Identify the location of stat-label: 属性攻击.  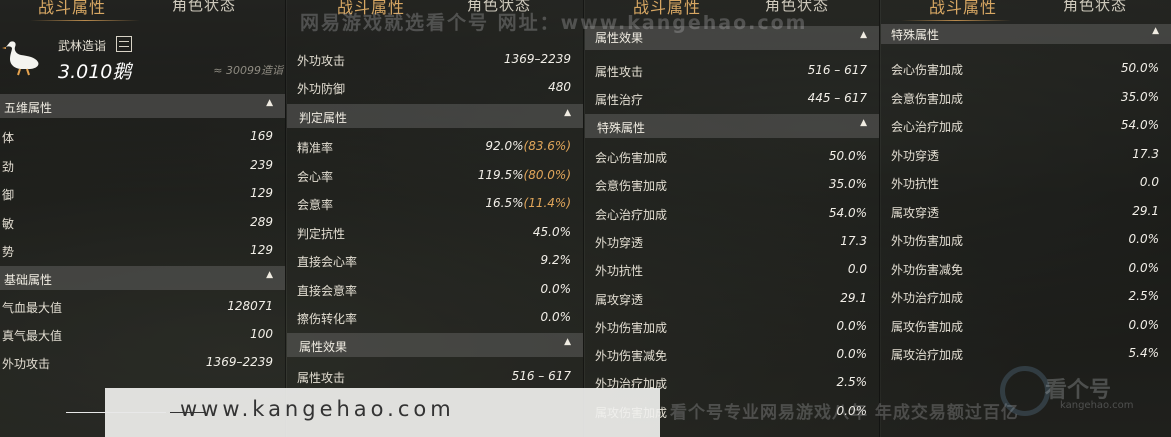
(321, 378).